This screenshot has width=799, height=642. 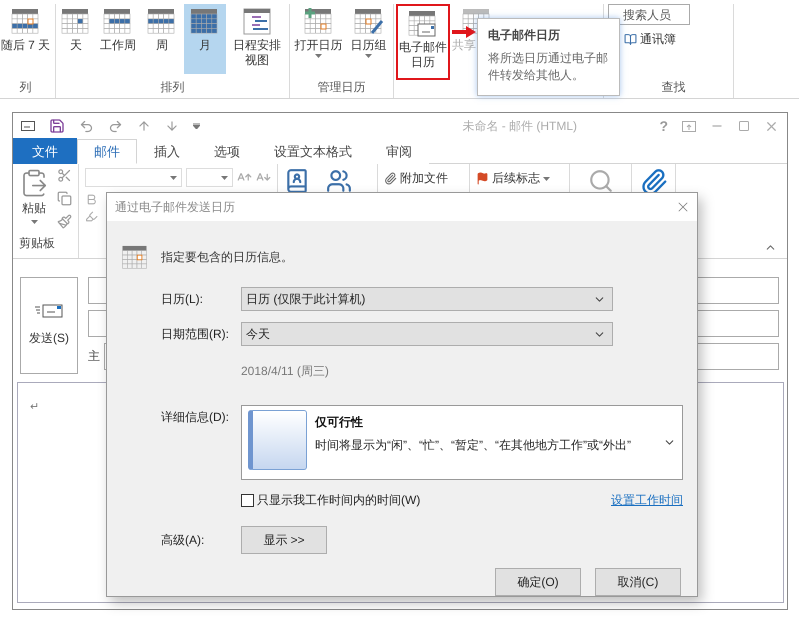 What do you see at coordinates (524, 35) in the screenshot?
I see `tooltip-title: 电子邮件日历` at bounding box center [524, 35].